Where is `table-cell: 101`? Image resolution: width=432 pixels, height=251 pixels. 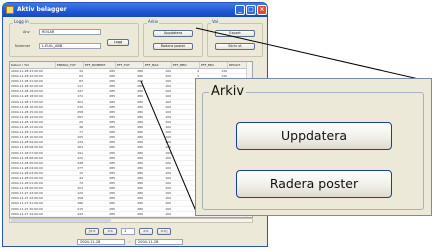 table-cell: 101 is located at coordinates (80, 188).